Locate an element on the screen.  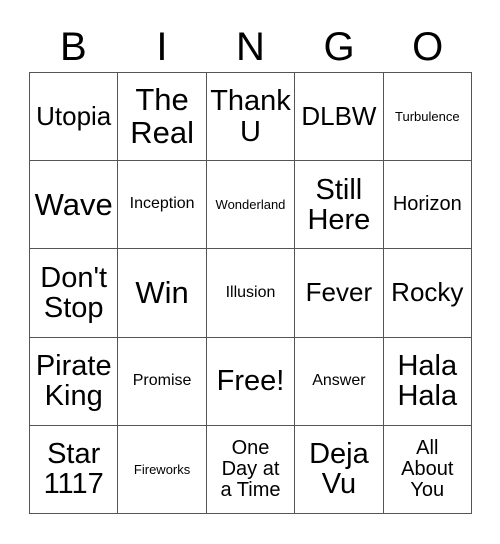
bingo-cell-label: Pirate King is located at coordinates (73, 381).